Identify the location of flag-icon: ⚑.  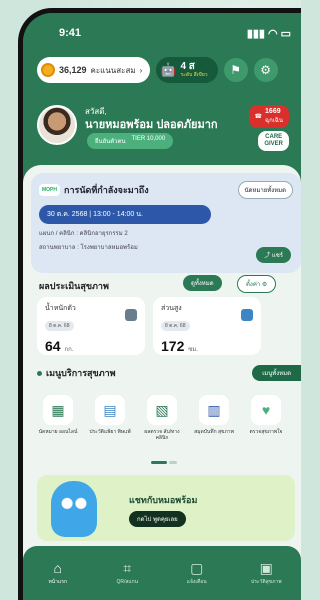
(235, 70).